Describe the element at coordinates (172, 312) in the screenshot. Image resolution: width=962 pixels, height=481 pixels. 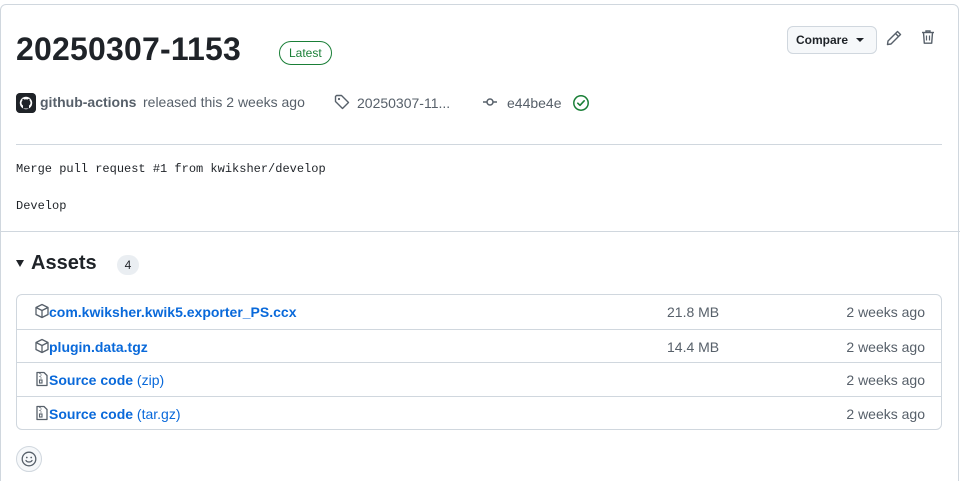
I see `asset-link: com.kwiksher.kwik5.exporter_PS.ccx` at that location.